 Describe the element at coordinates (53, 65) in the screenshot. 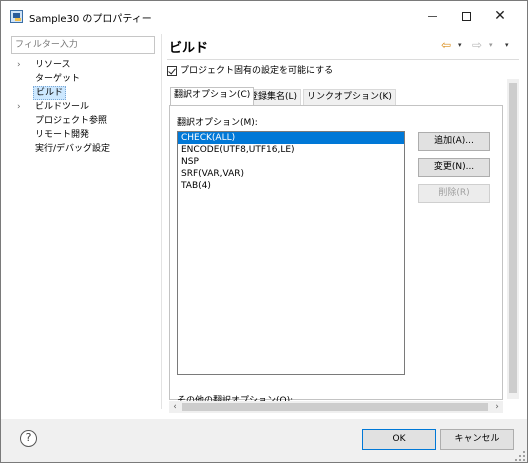

I see `tree-item-label: リソース` at that location.